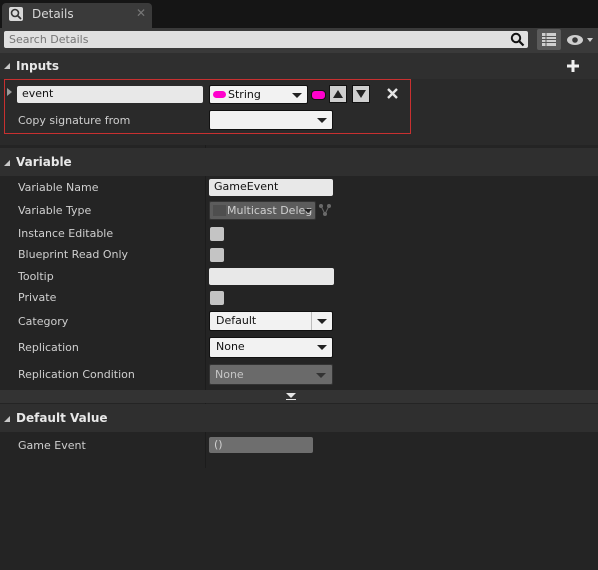 The width and height of the screenshot is (598, 570). What do you see at coordinates (291, 399) in the screenshot?
I see `expand-advanced-line` at bounding box center [291, 399].